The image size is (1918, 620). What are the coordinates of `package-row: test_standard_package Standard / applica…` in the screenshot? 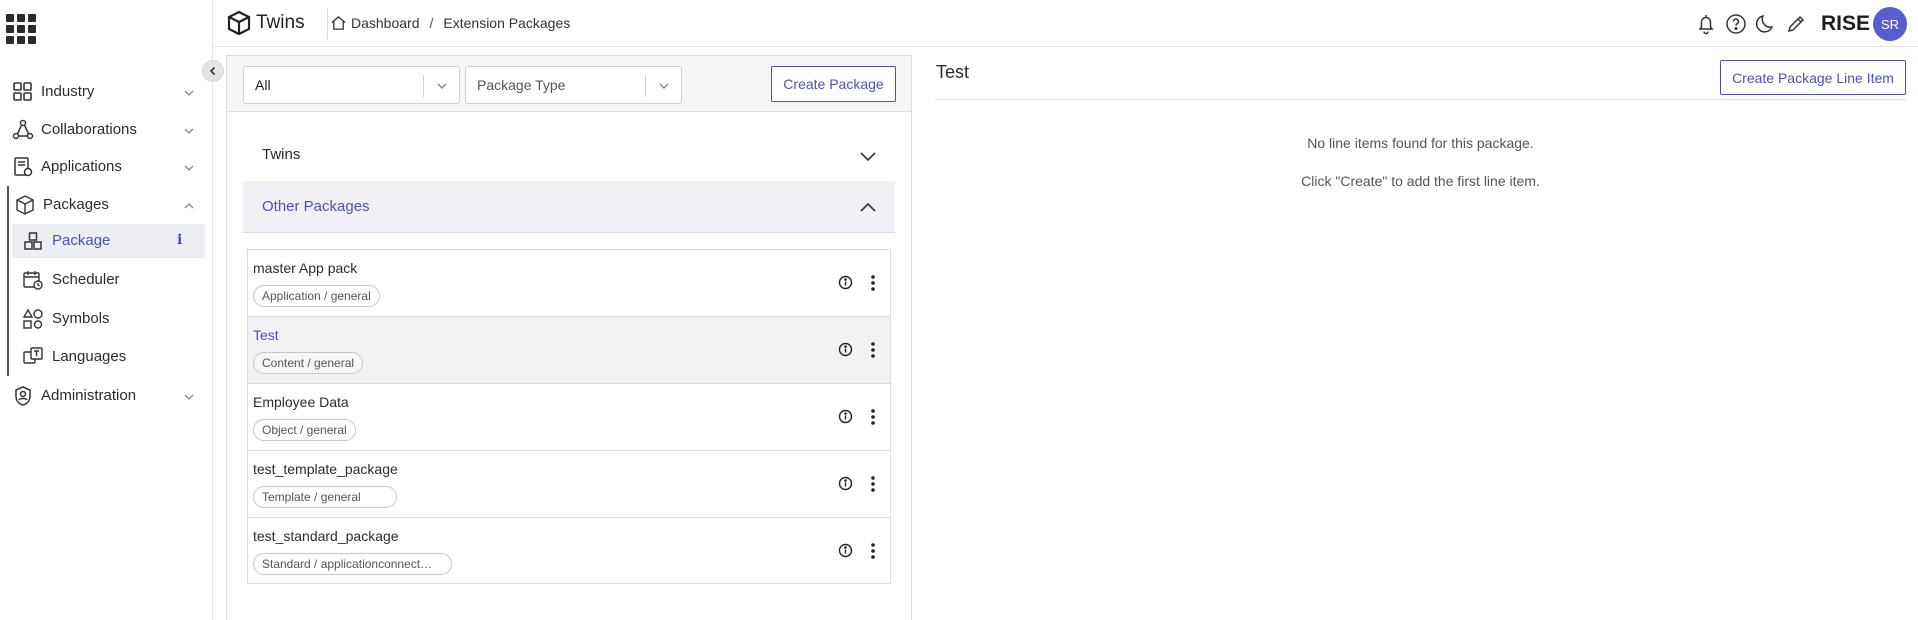 It's located at (569, 550).